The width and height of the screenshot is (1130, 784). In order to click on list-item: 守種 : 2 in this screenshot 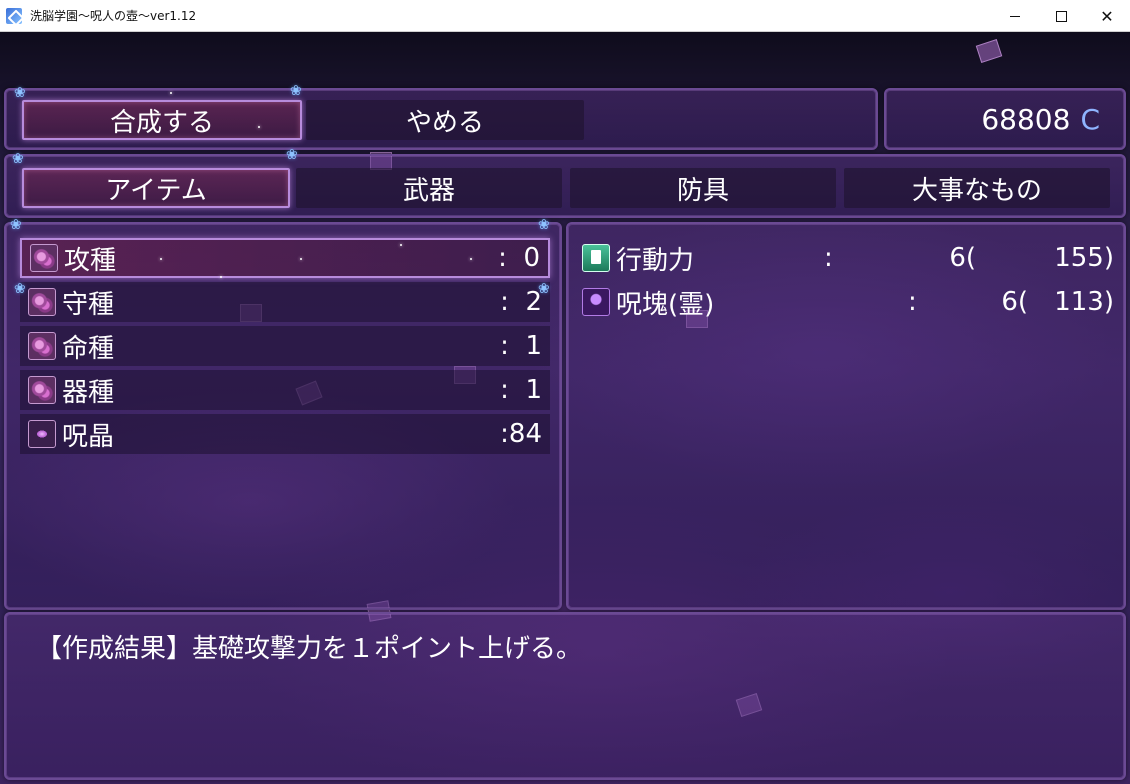, I will do `click(285, 302)`.